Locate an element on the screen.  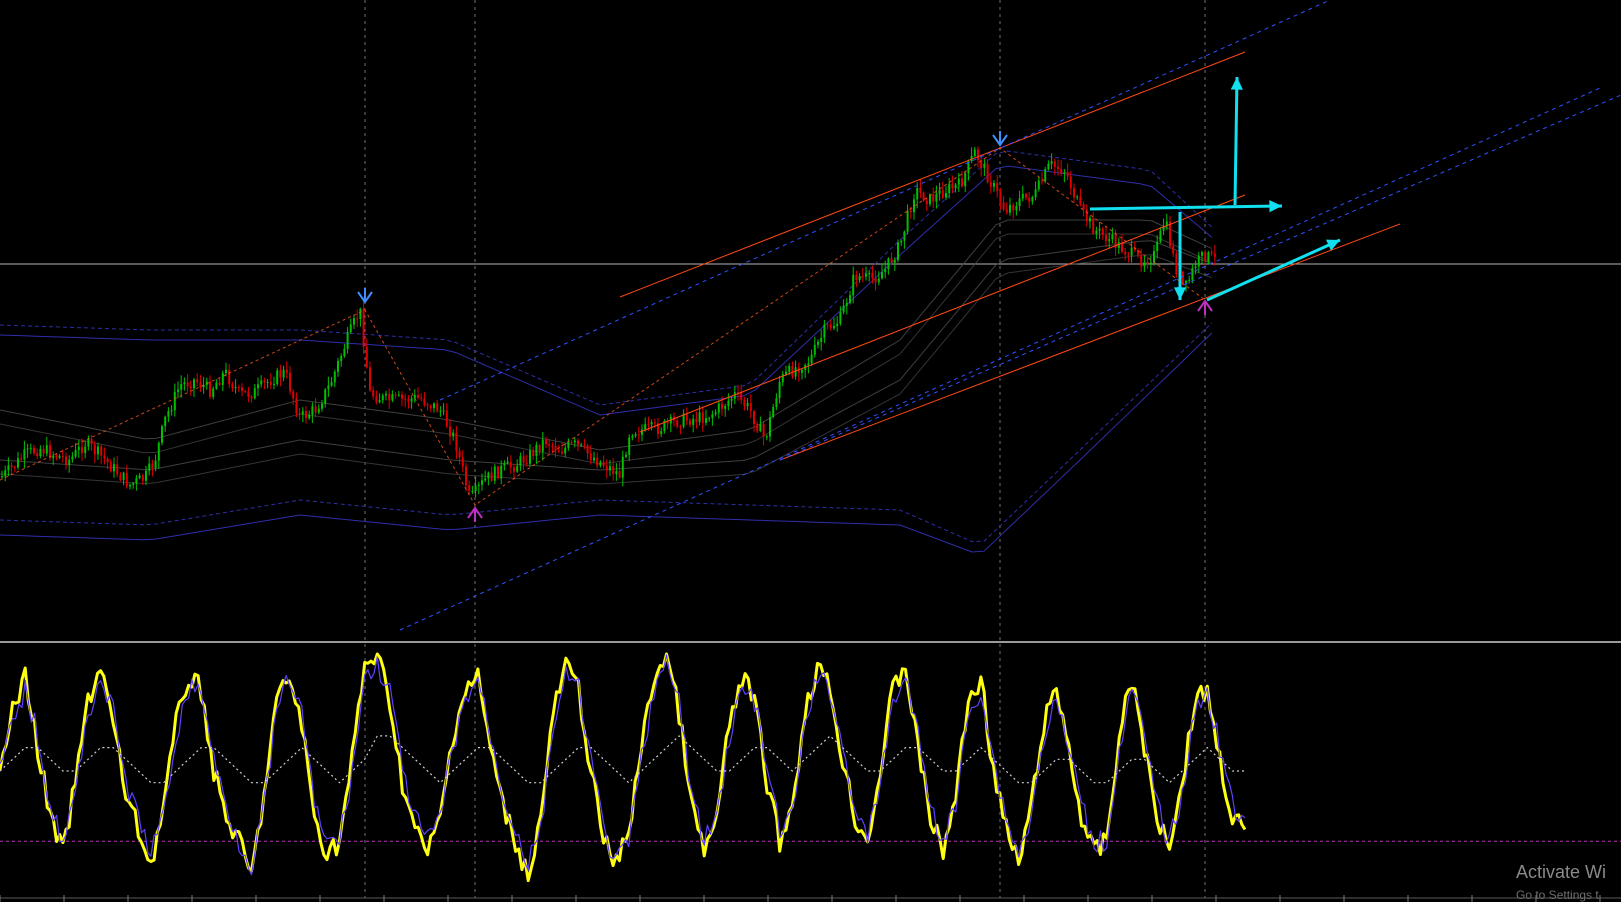
activate-windows-watermark: Activate Wi is located at coordinates (1561, 872).